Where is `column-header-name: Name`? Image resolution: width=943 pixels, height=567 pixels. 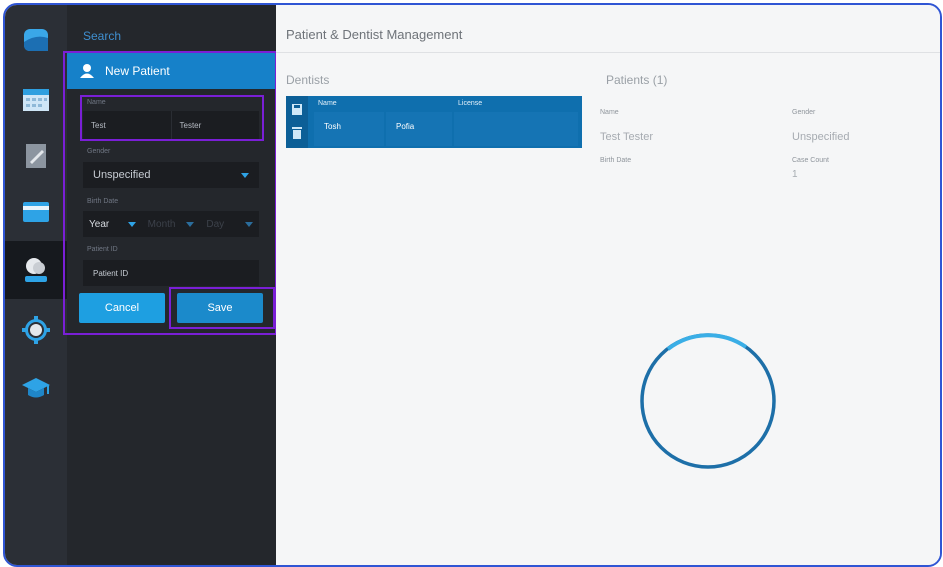
column-header-name: Name is located at coordinates (327, 103).